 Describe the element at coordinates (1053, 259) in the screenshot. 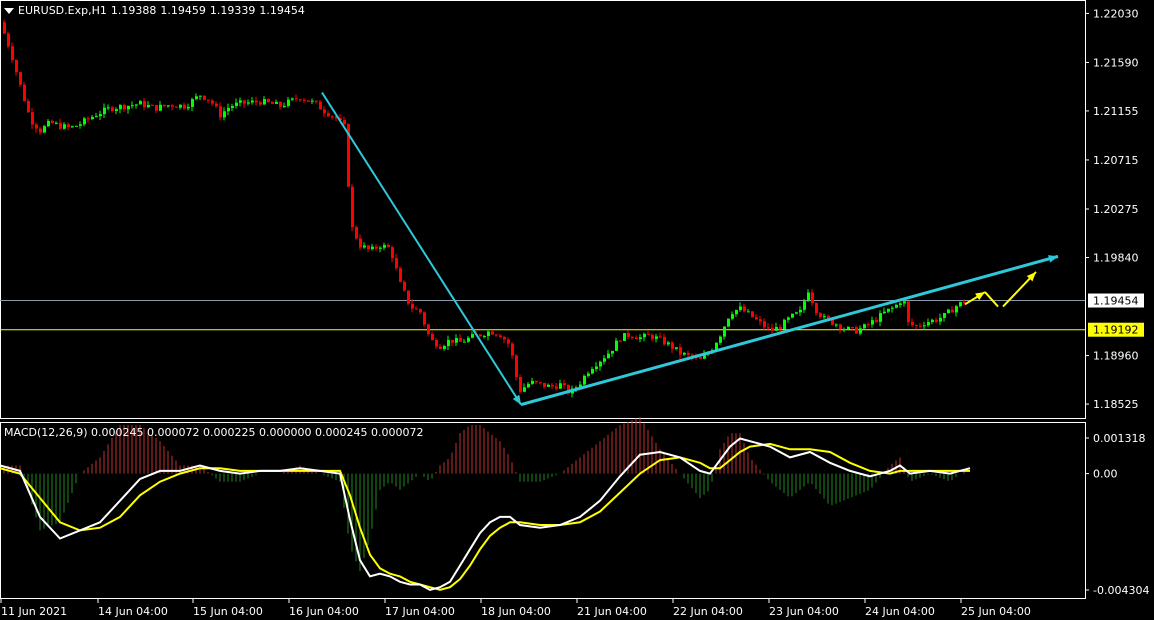

I see `up-trend-arrow-head` at that location.